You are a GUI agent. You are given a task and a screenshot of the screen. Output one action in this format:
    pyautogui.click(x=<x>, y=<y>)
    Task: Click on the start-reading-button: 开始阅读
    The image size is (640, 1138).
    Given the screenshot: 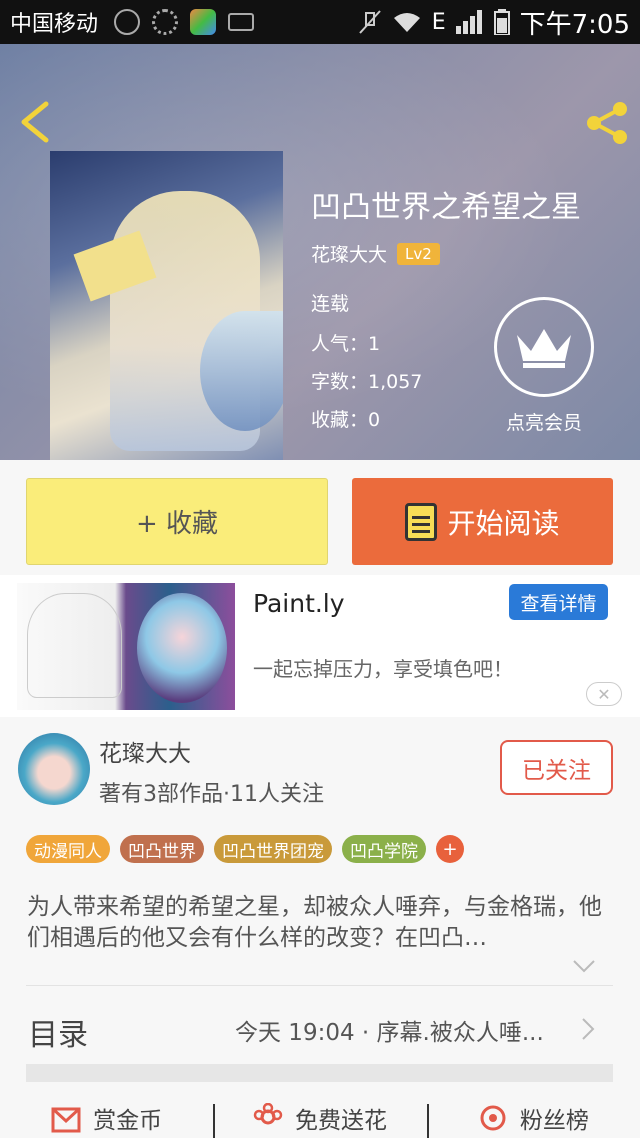 What is the action you would take?
    pyautogui.click(x=482, y=521)
    